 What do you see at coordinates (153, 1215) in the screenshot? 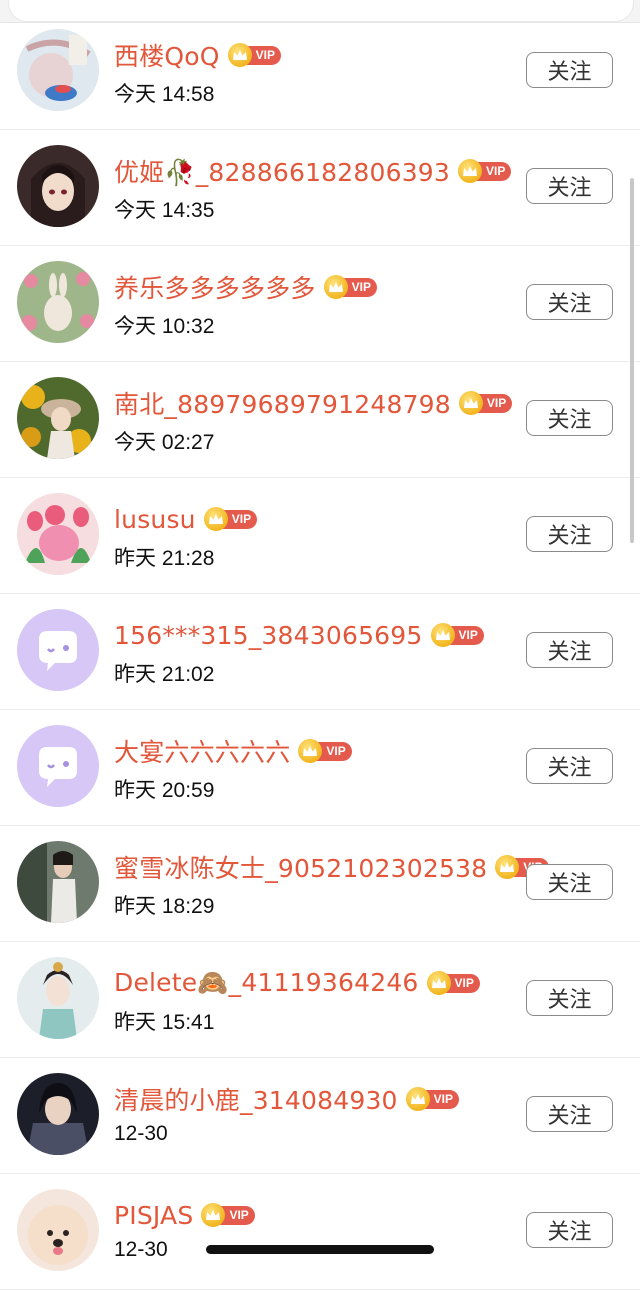
I see `user-name: PISJAS` at bounding box center [153, 1215].